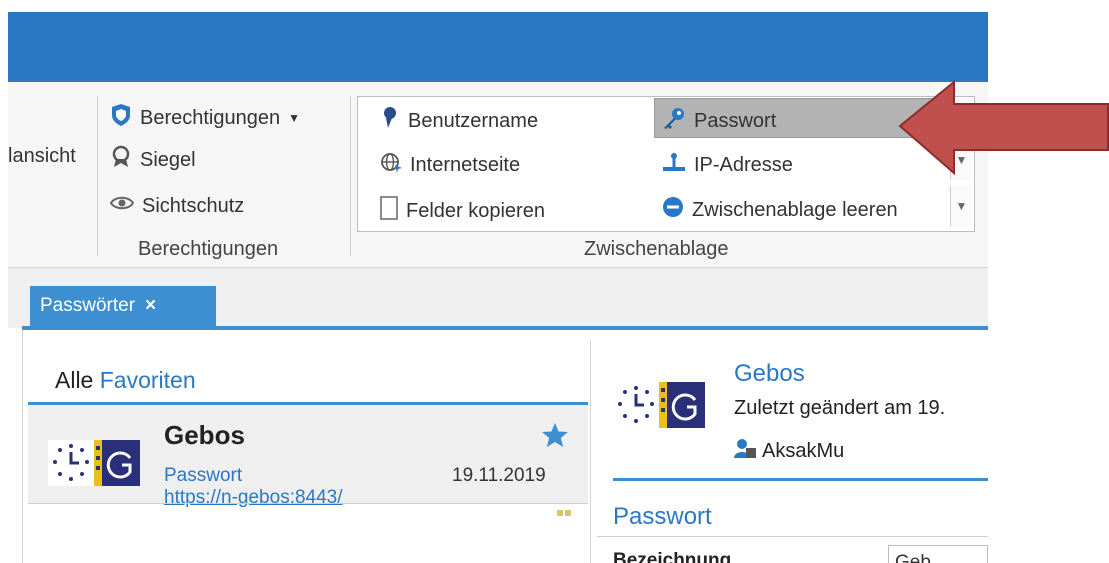 The image size is (1109, 563). What do you see at coordinates (674, 165) in the screenshot?
I see `network-icon` at bounding box center [674, 165].